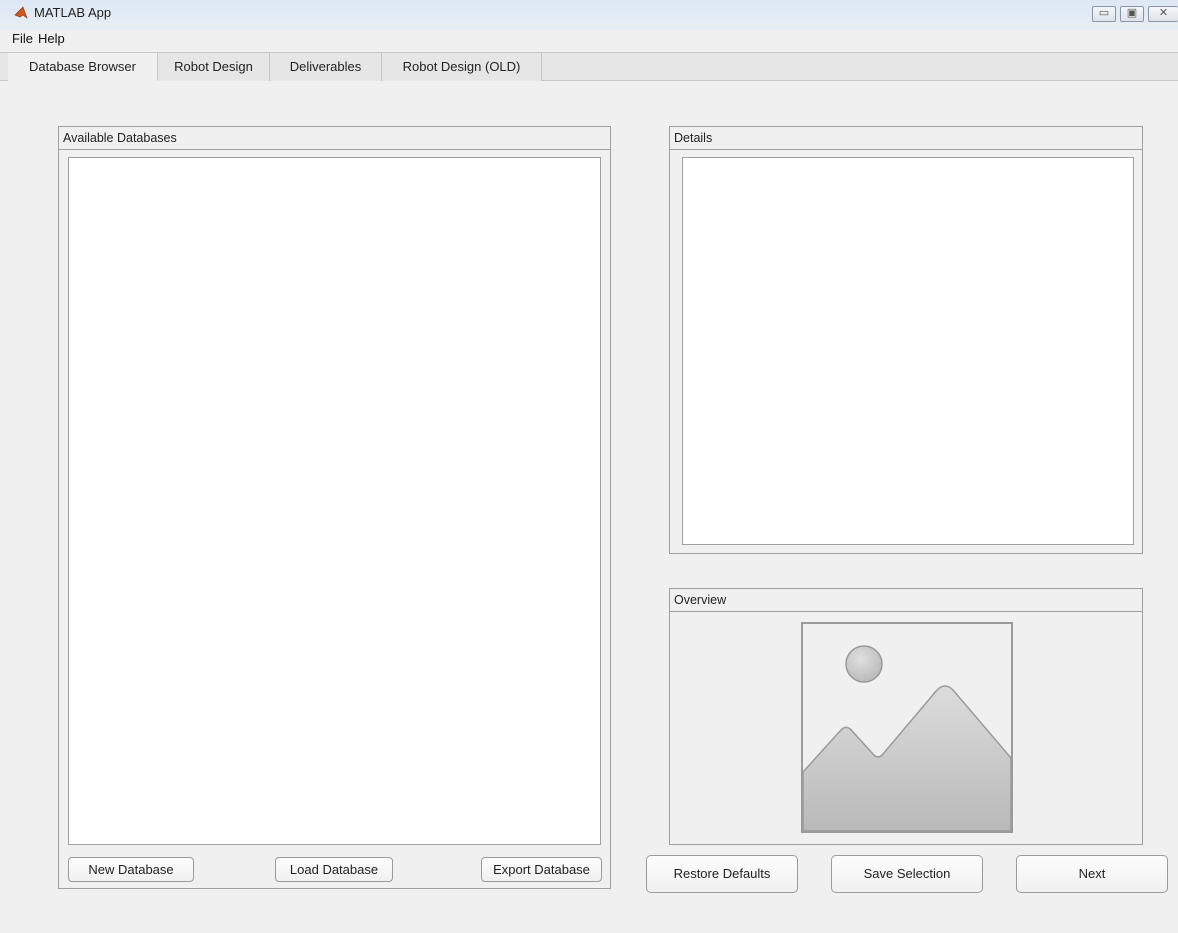 The image size is (1178, 933). Describe the element at coordinates (589, 15) in the screenshot. I see `title-bar` at that location.